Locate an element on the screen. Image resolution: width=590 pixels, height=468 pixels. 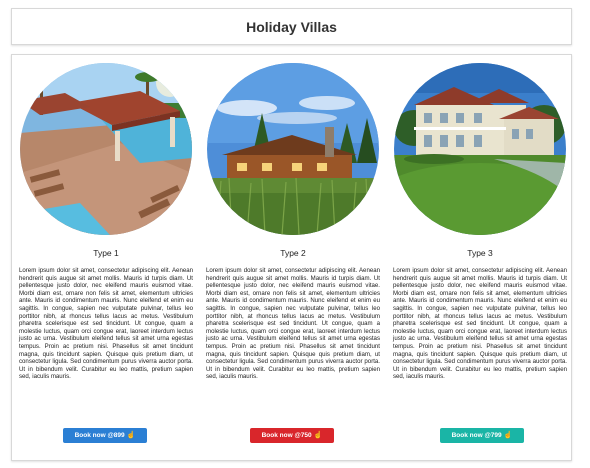
page-title: Holiday Villas is located at coordinates (291, 26).